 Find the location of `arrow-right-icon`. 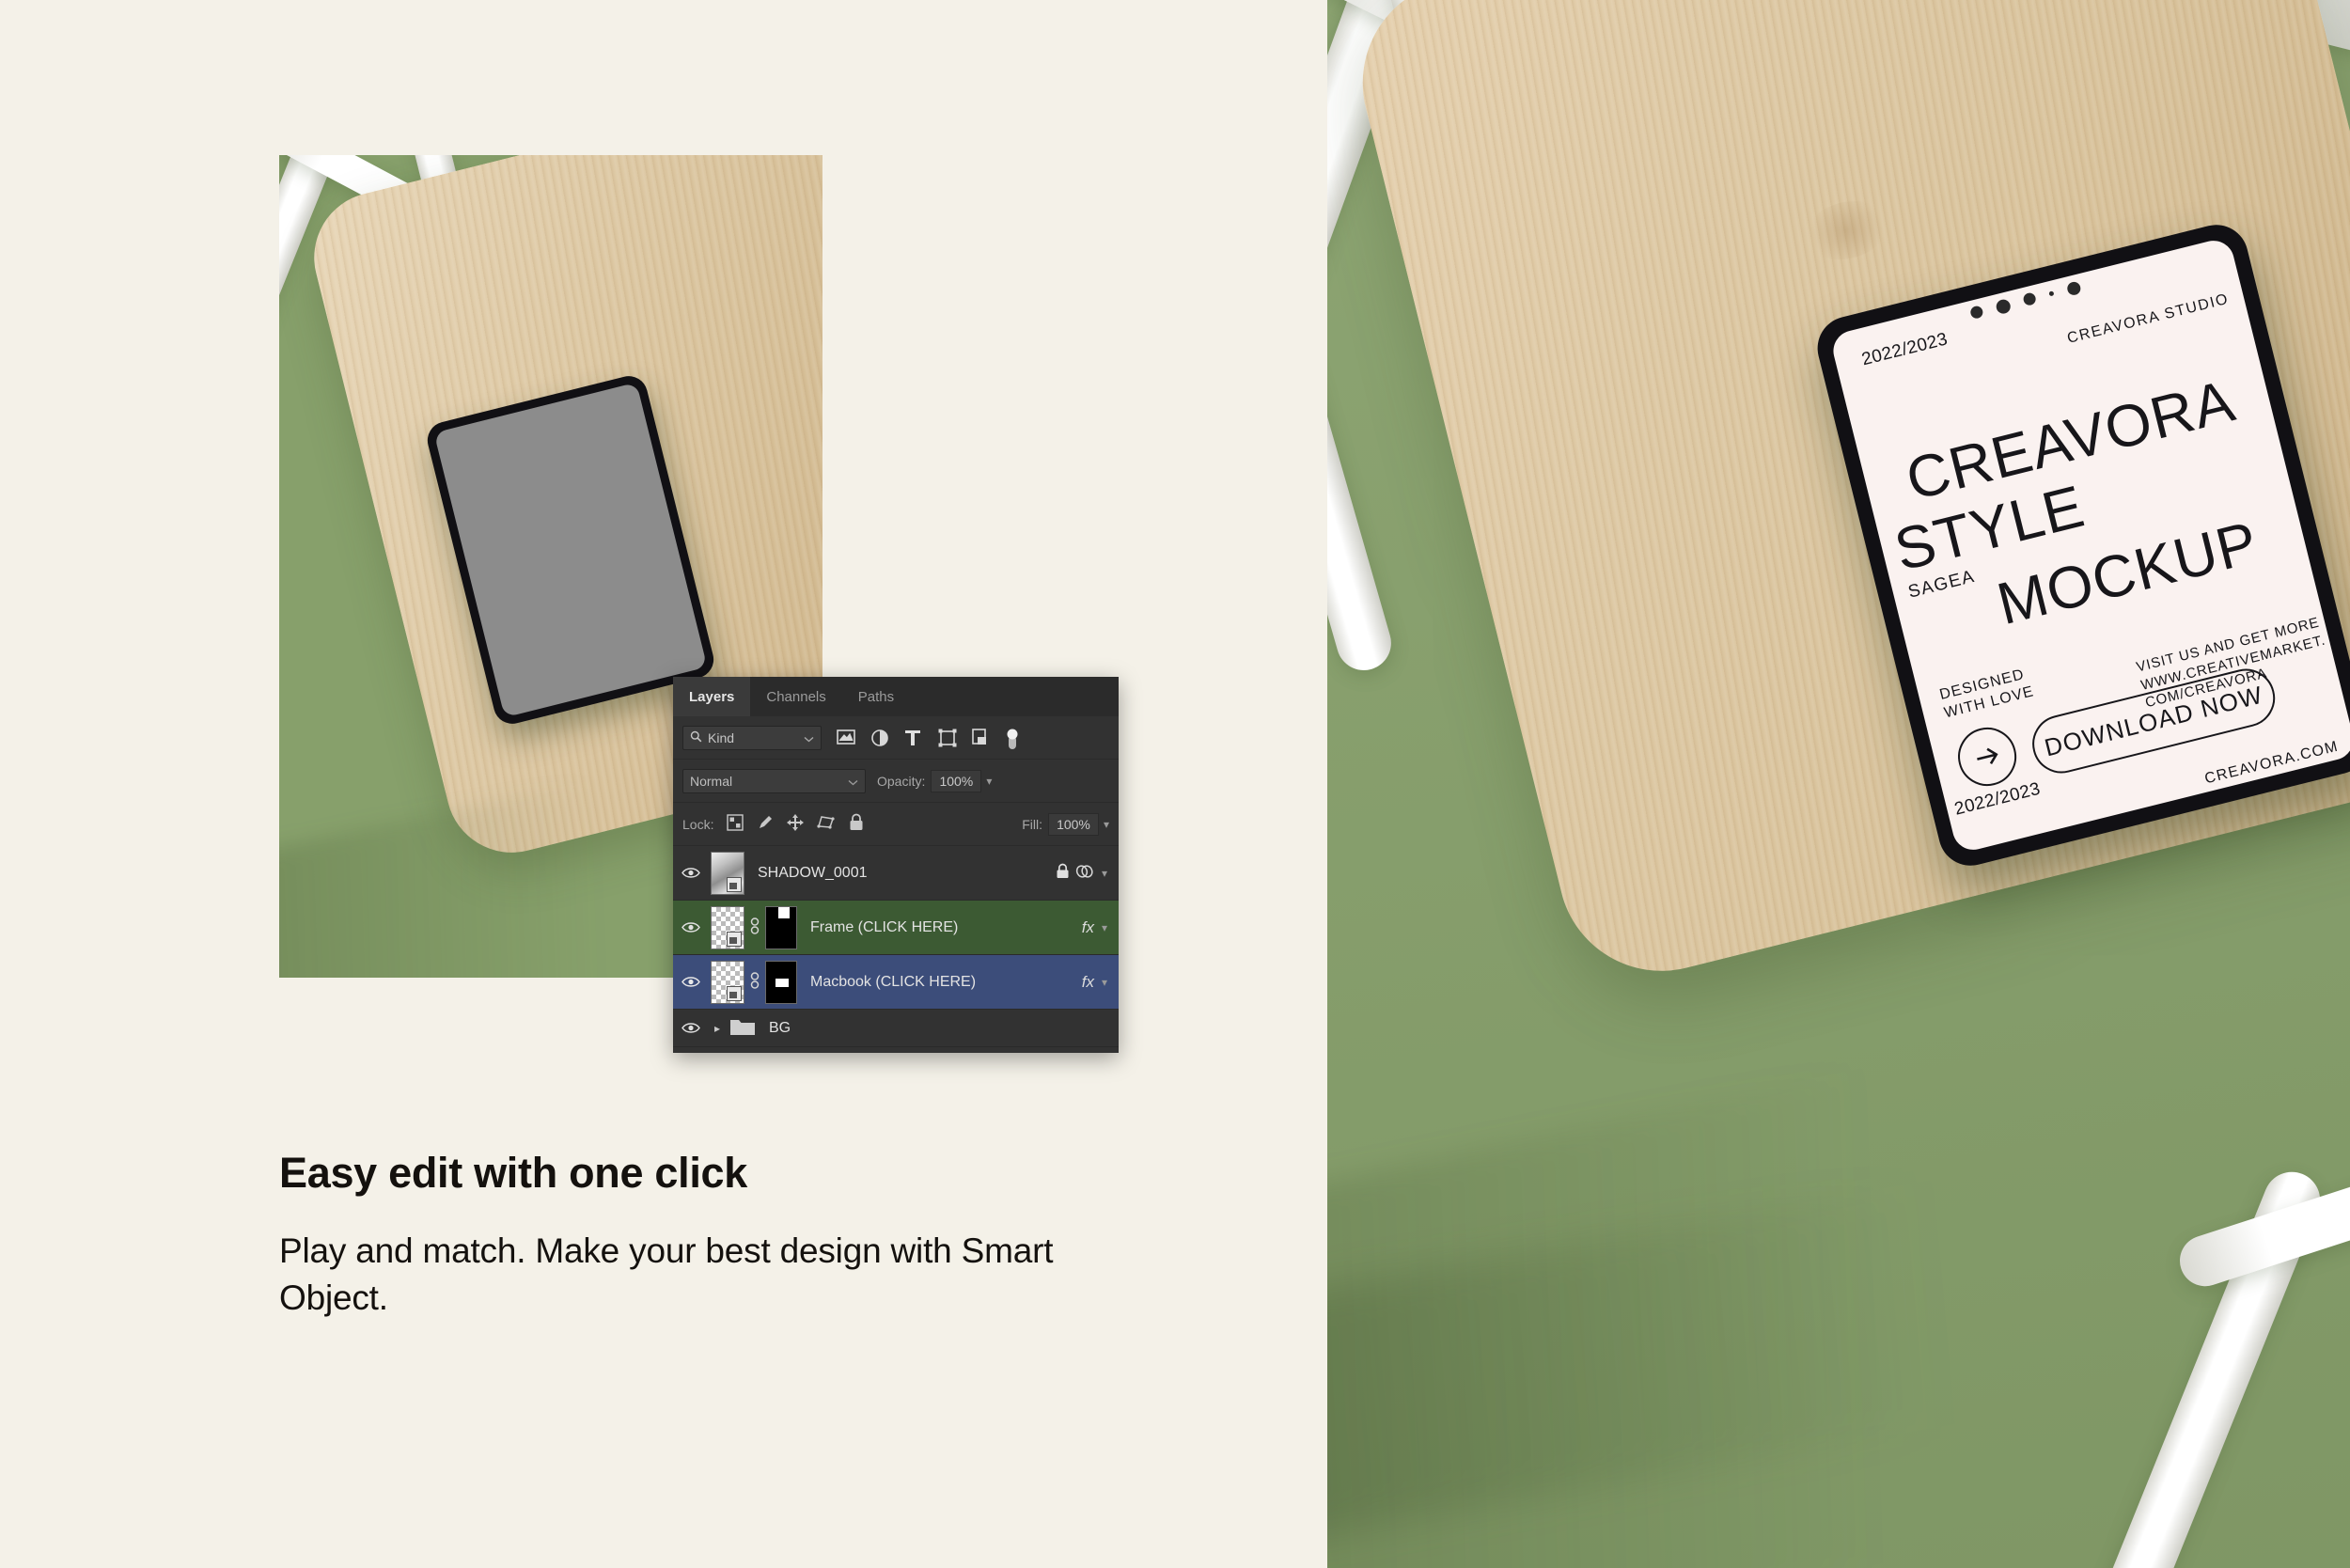

arrow-right-icon is located at coordinates (1987, 756).